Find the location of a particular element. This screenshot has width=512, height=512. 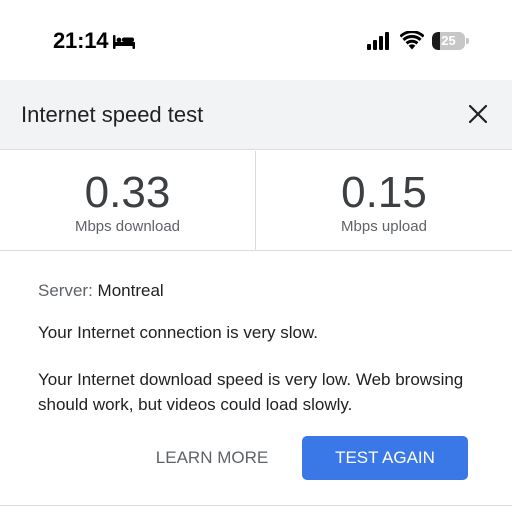

upload-result: 0.15 Mbps upload is located at coordinates (384, 200).